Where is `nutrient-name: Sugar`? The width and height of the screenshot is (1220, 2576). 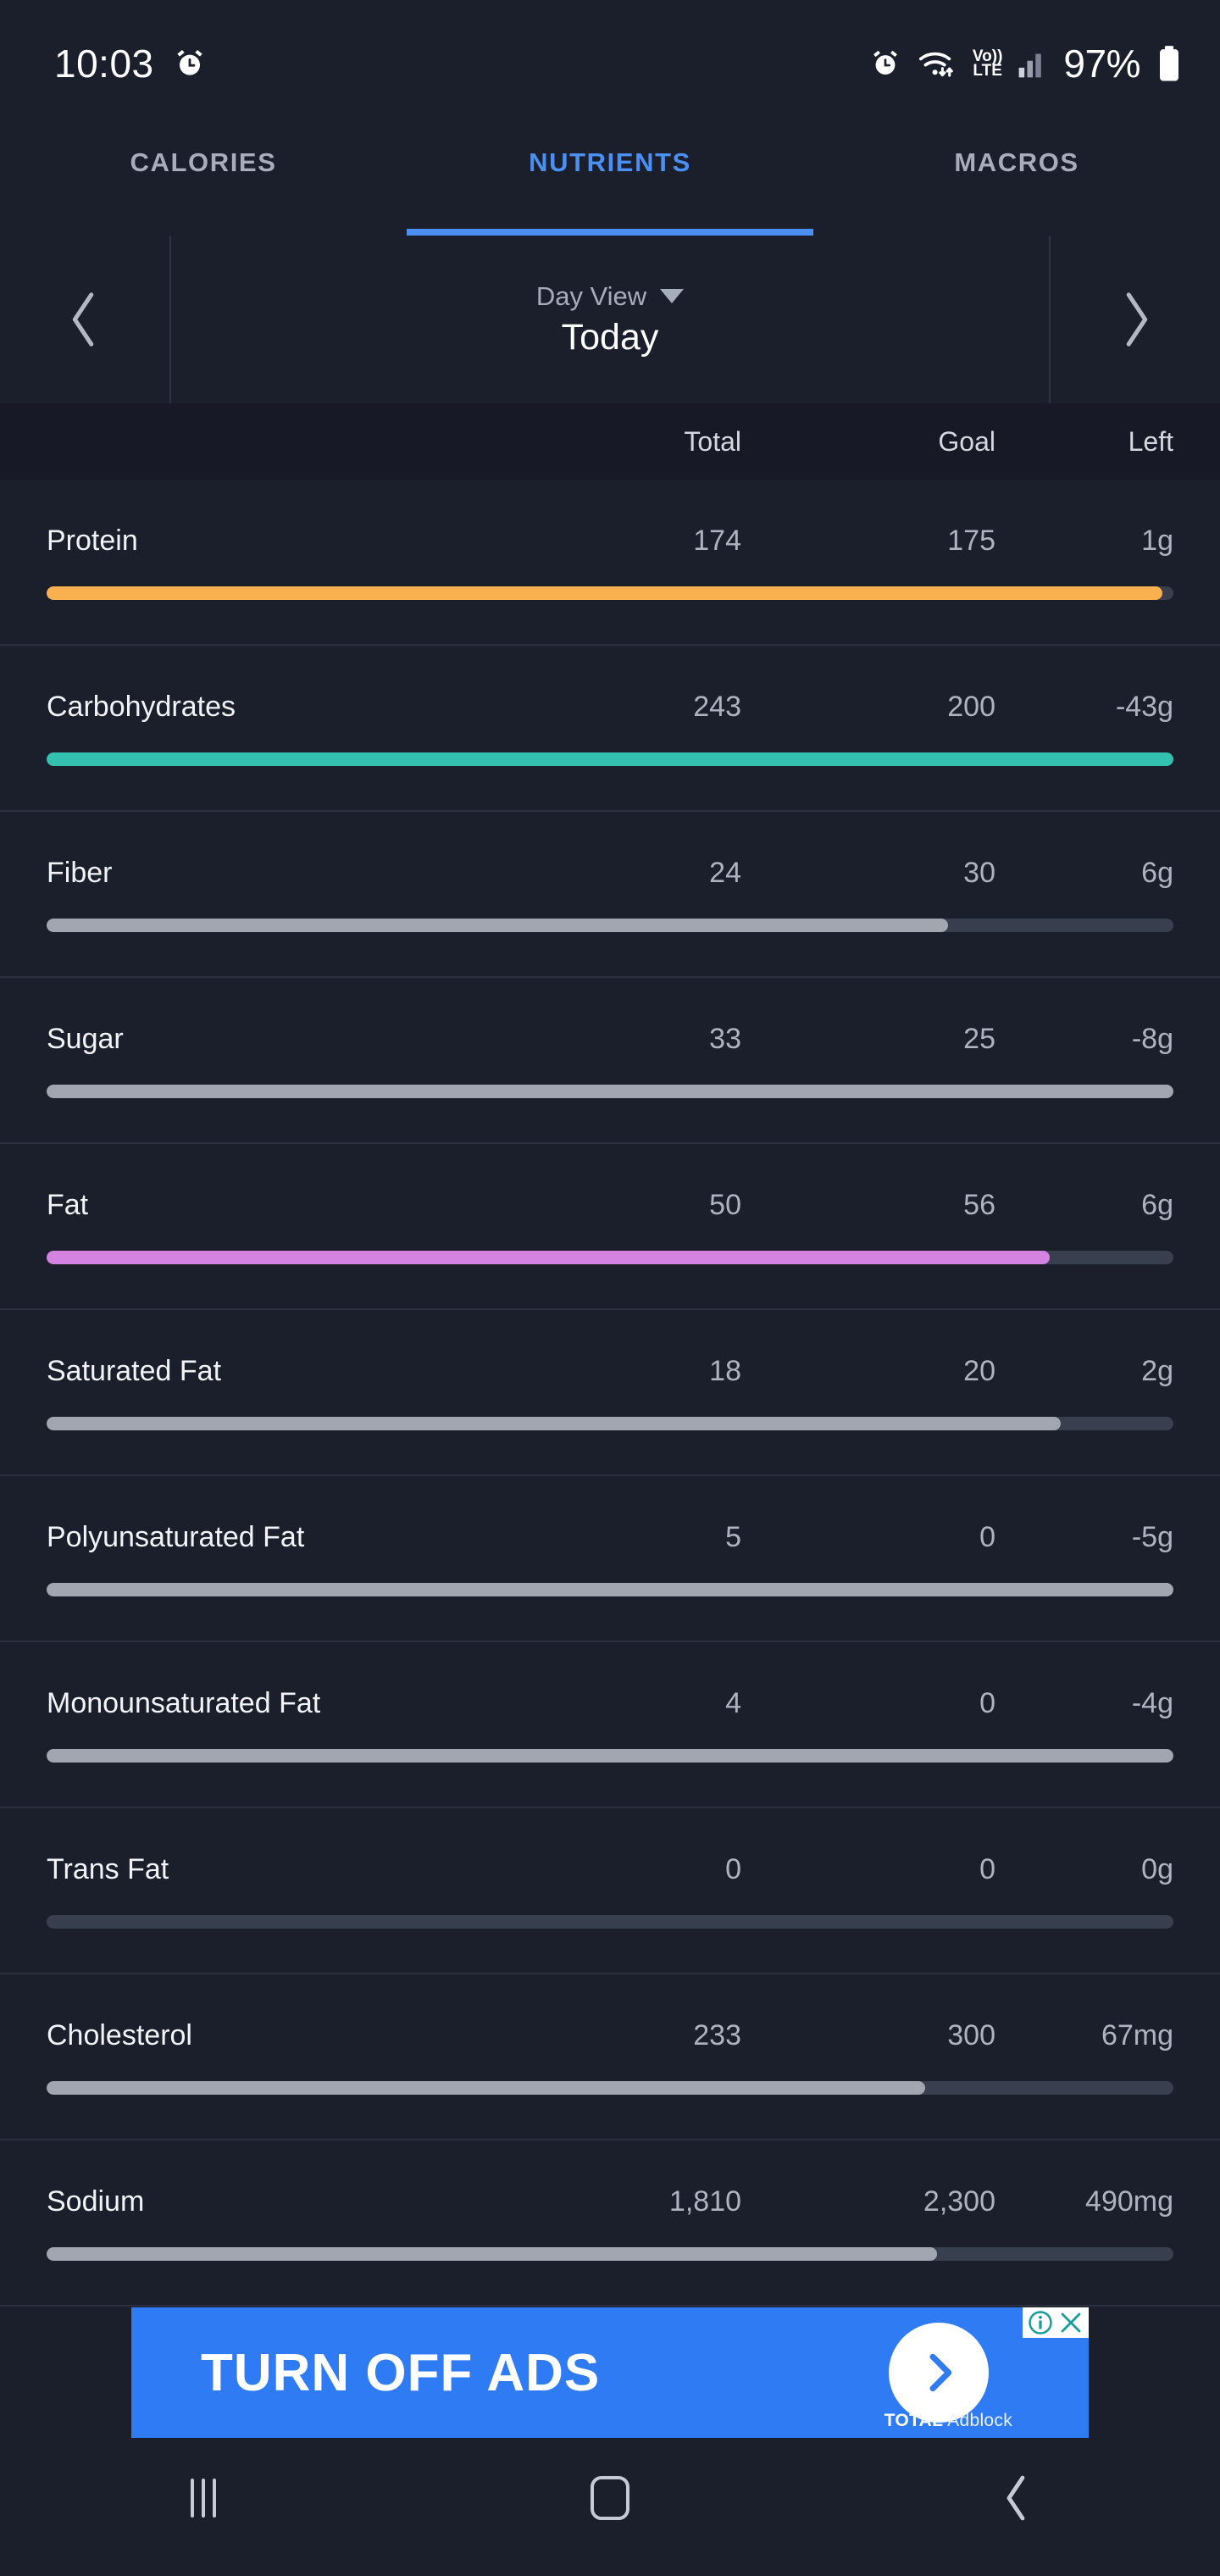
nutrient-name: Sugar is located at coordinates (85, 1038).